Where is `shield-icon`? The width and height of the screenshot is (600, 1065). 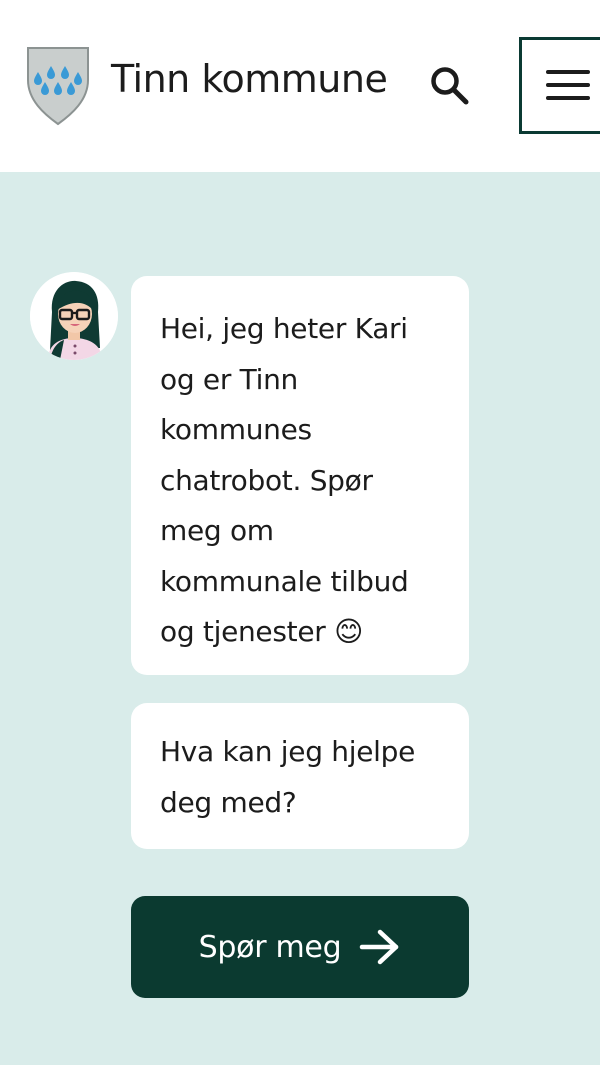
shield-icon is located at coordinates (58, 86).